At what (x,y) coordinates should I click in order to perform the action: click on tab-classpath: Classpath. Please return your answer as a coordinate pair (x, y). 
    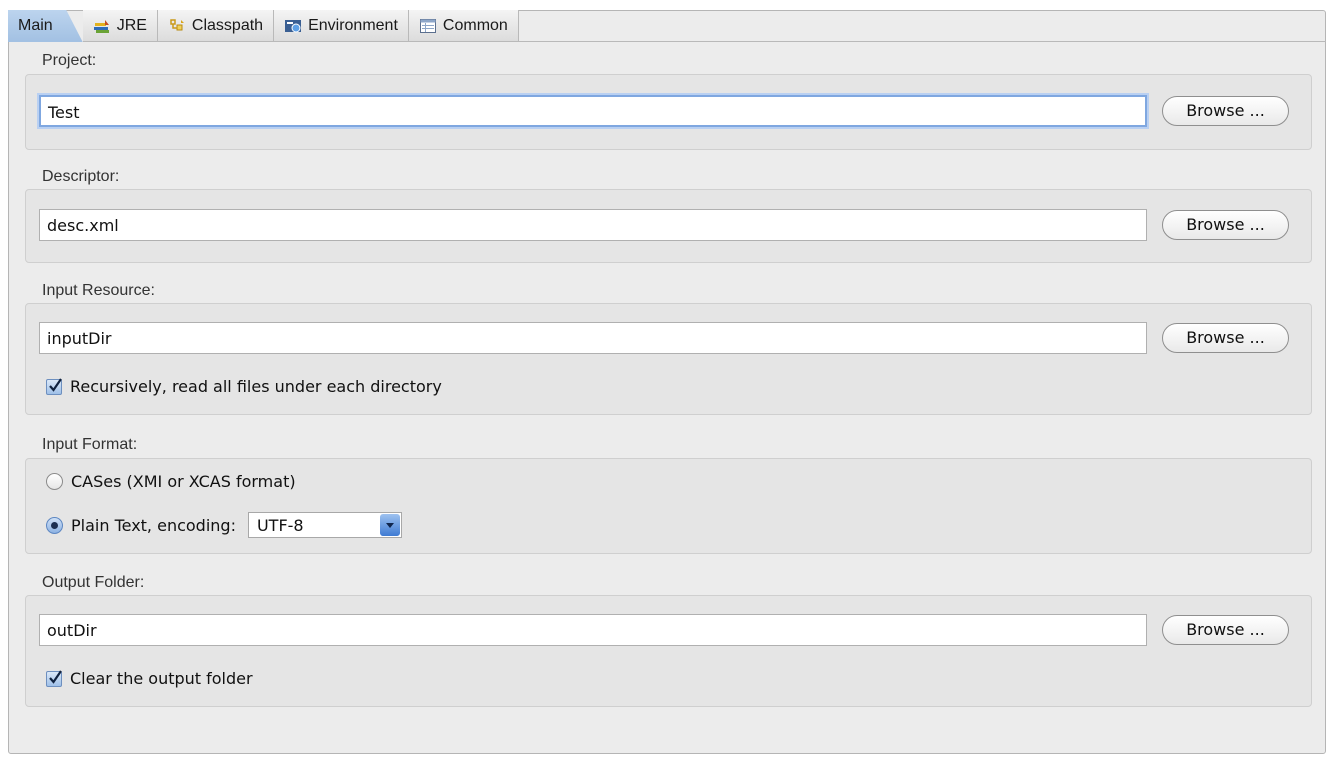
    Looking at the image, I should click on (216, 26).